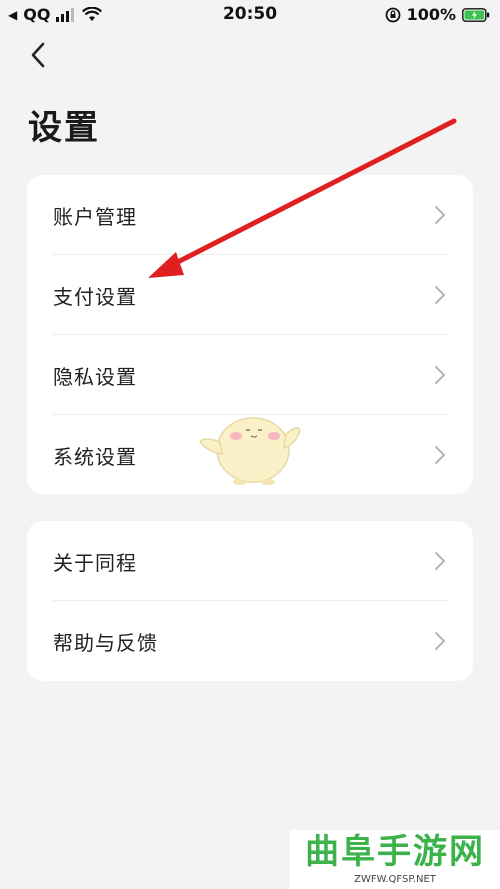  What do you see at coordinates (95, 456) in the screenshot?
I see `settings-item-label: 系统设置` at bounding box center [95, 456].